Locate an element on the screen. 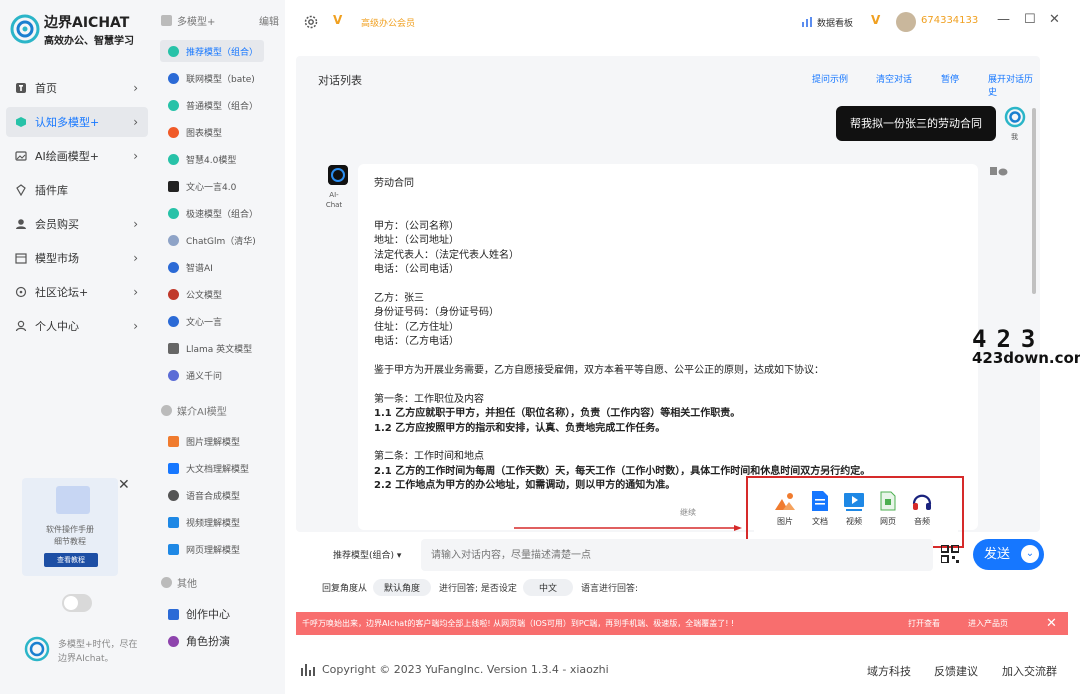 Image resolution: width=1080 pixels, height=694 pixels. media-model-item: 网页理解模型 is located at coordinates (212, 549).